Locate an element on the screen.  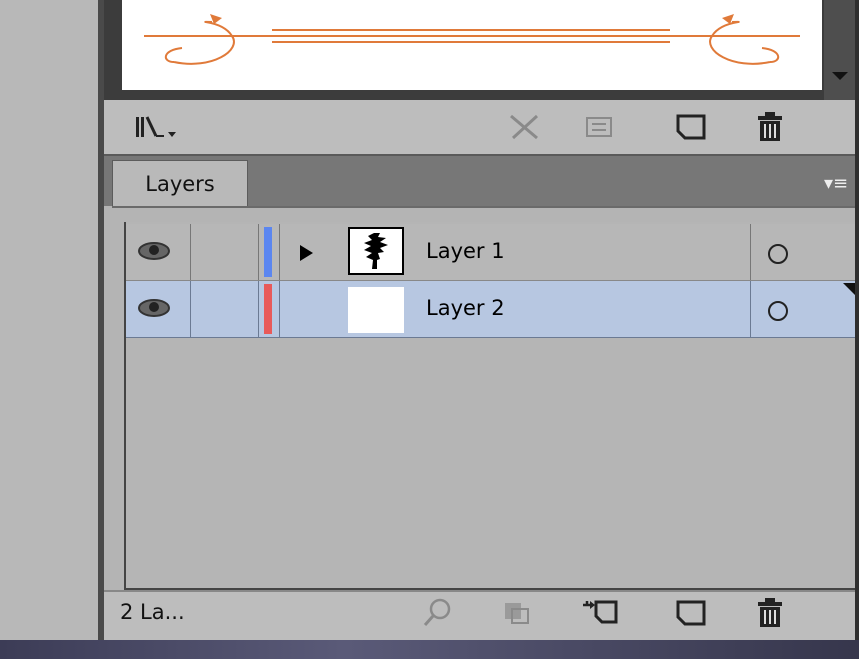
desktop-background is located at coordinates (429, 649).